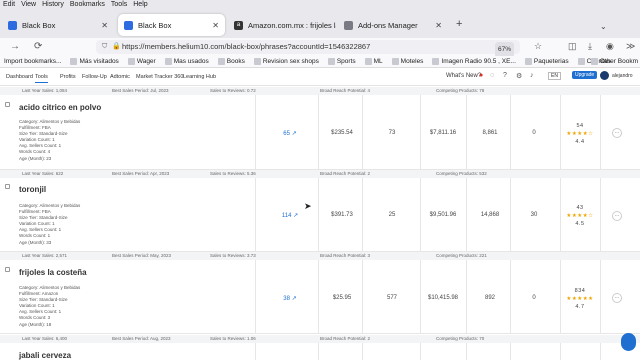 This screenshot has width=640, height=360. I want to click on nav-learning-hub: Learning Hub, so click(199, 77).